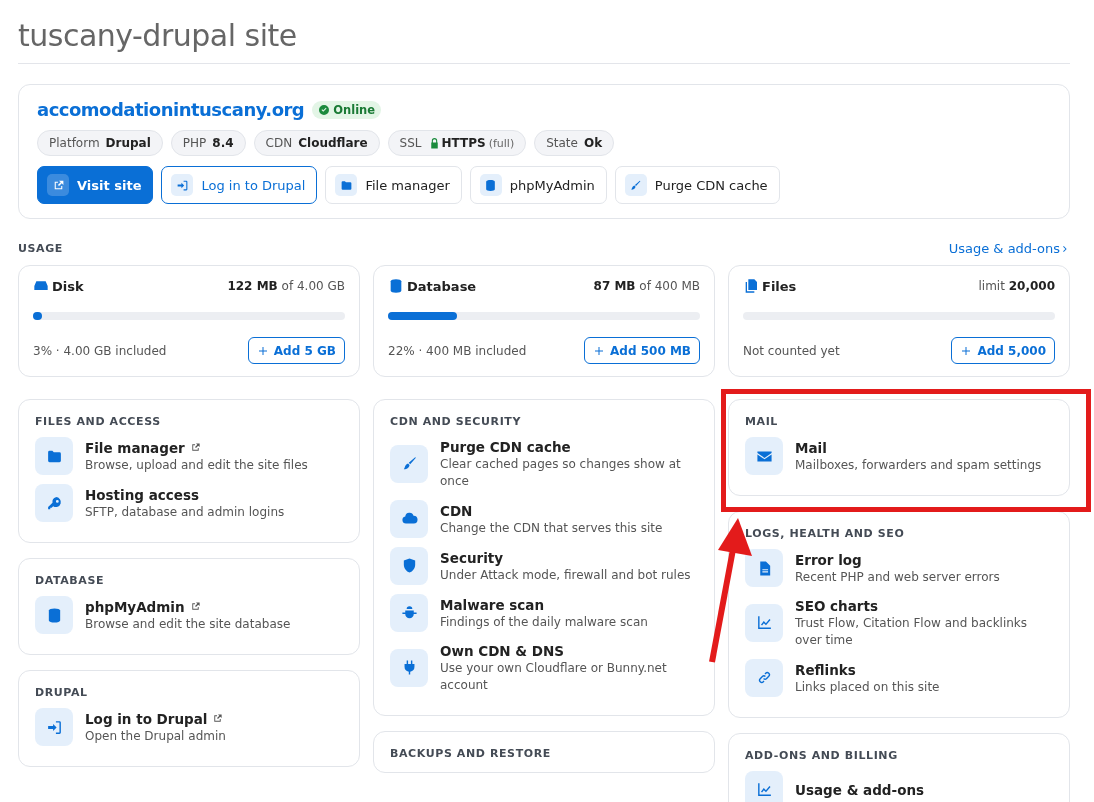 This screenshot has width=1094, height=802. Describe the element at coordinates (442, 286) in the screenshot. I see `meter-title: Database` at that location.